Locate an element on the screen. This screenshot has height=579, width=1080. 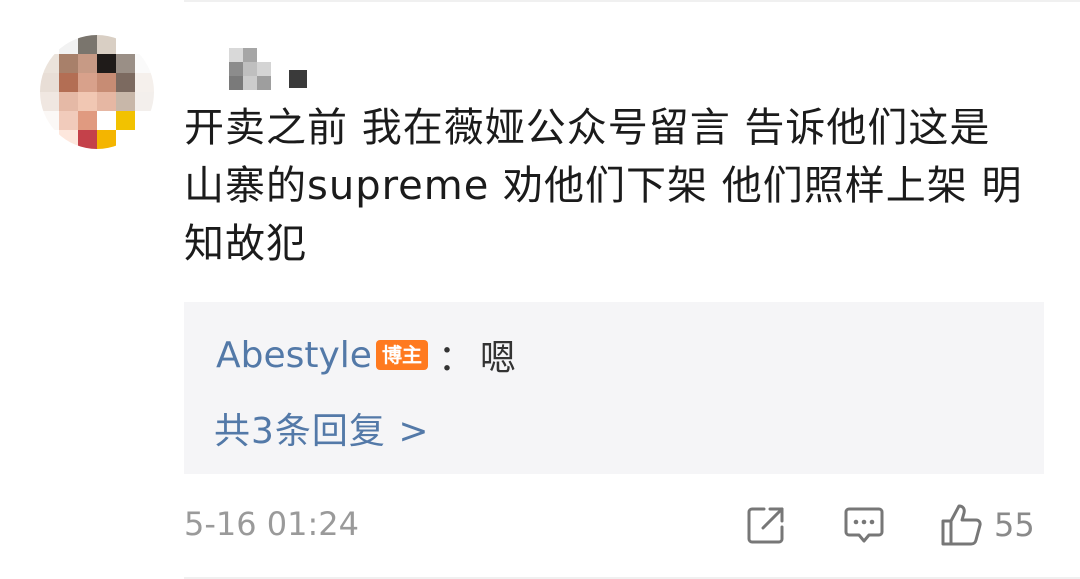
like-count: 55 is located at coordinates (1014, 525).